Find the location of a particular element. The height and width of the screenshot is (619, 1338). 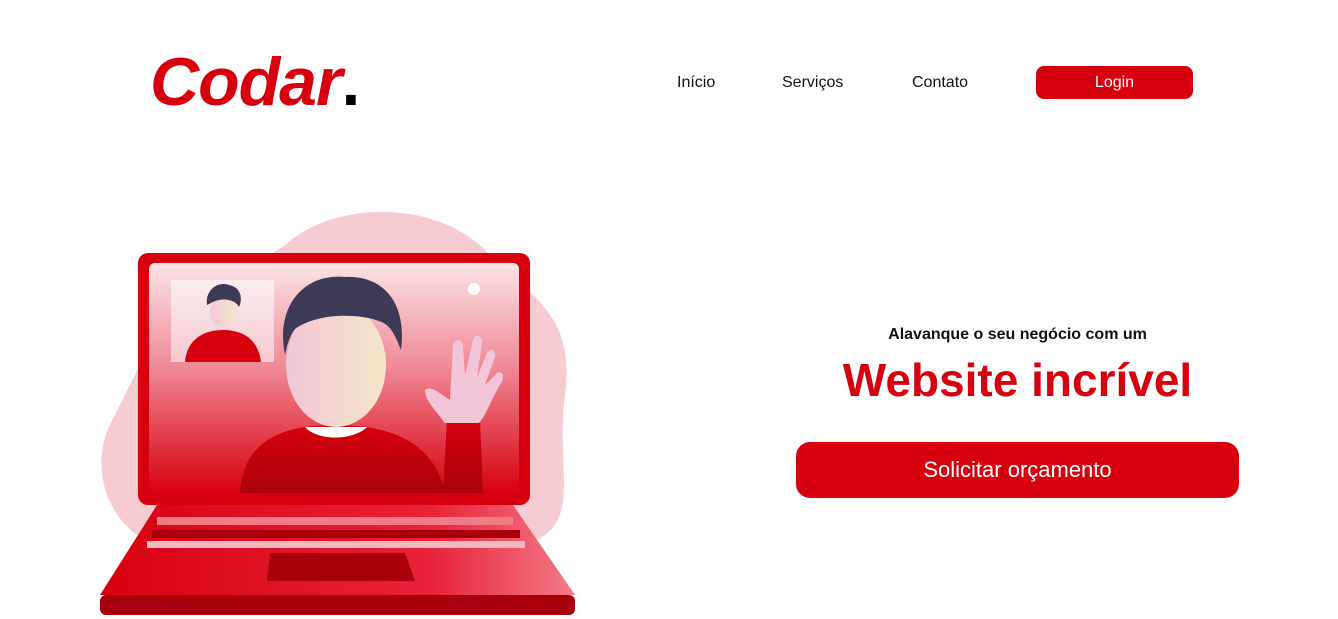

brand-logo: Codar. is located at coordinates (255, 82).